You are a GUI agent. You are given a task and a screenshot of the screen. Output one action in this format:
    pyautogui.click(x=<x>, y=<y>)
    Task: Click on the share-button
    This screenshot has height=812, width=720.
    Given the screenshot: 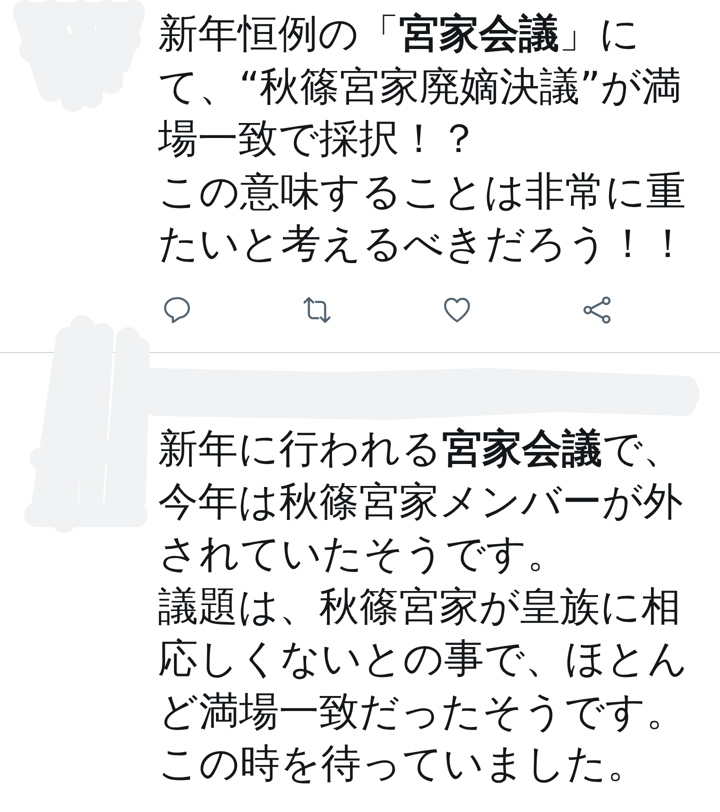 What is the action you would take?
    pyautogui.click(x=597, y=310)
    